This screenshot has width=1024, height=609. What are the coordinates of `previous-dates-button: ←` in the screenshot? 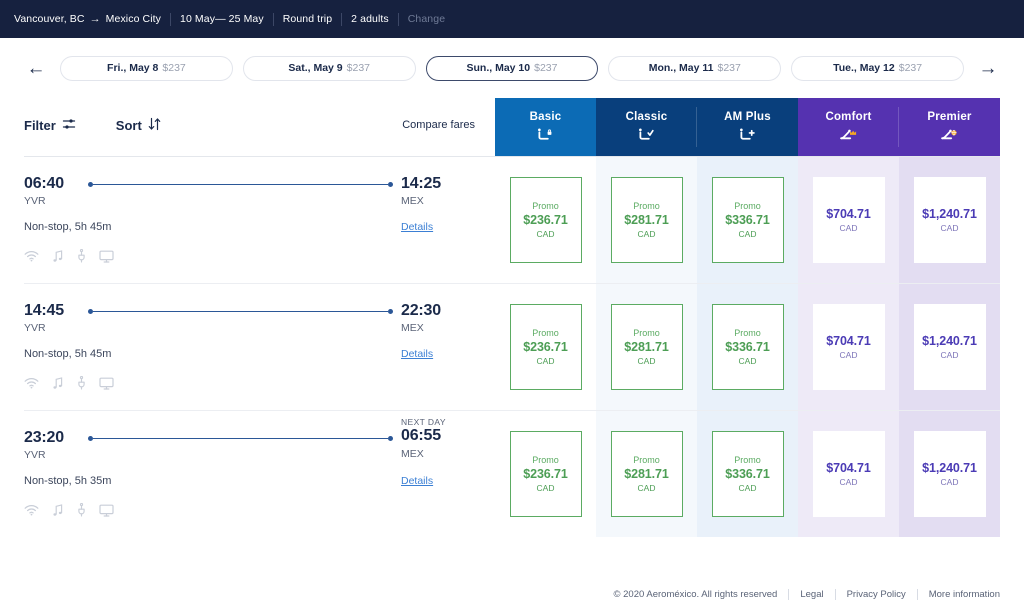 It's located at (36, 68).